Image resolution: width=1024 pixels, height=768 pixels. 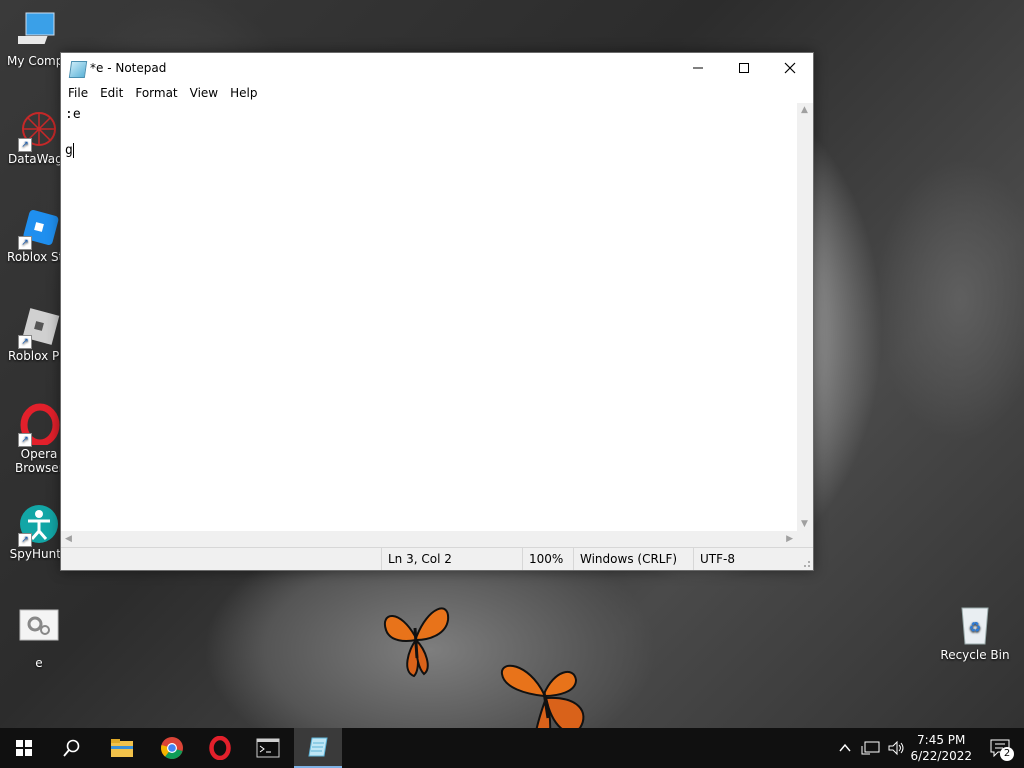 I want to click on settings-file-icon, so click(x=39, y=627).